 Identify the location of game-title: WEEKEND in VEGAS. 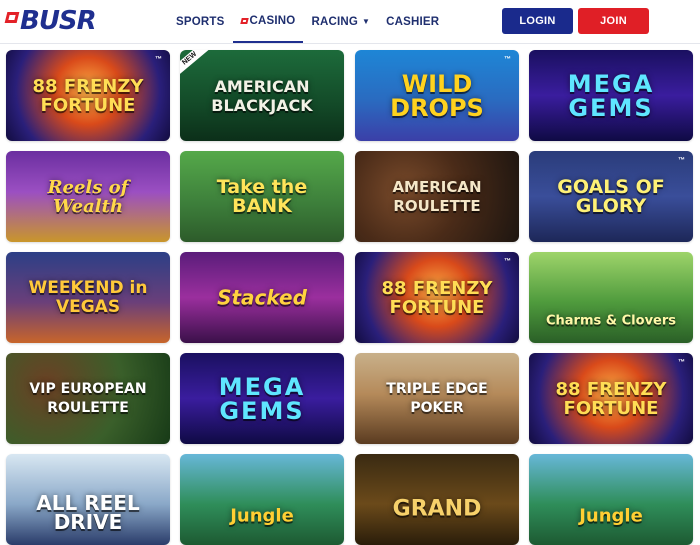
(88, 297).